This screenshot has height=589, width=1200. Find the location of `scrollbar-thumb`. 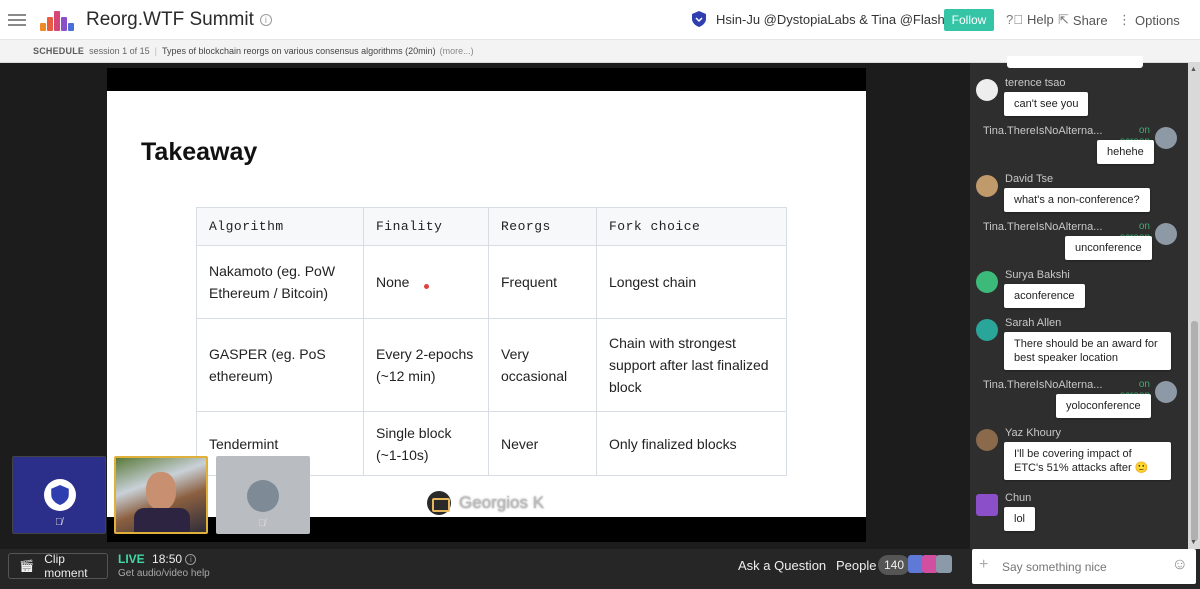

scrollbar-thumb is located at coordinates (1194, 431).